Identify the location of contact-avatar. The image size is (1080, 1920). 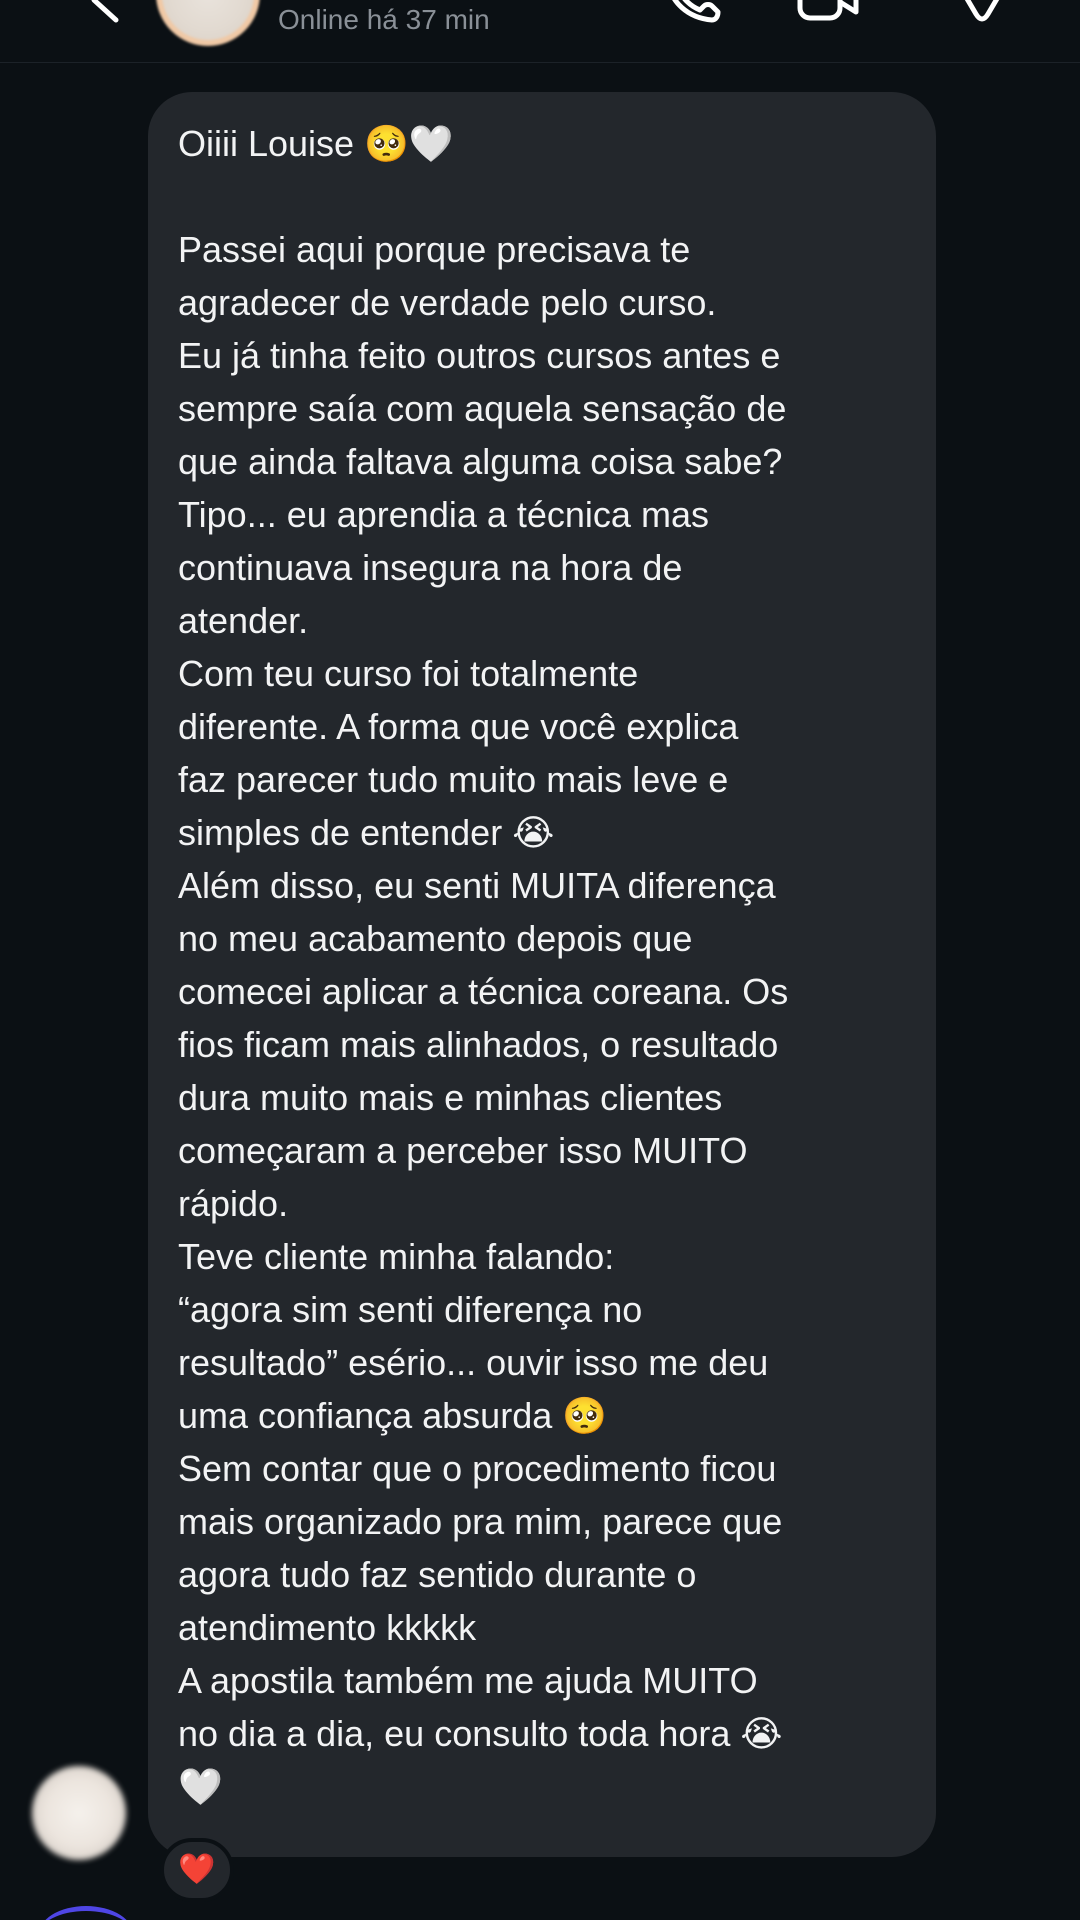
(208, 23).